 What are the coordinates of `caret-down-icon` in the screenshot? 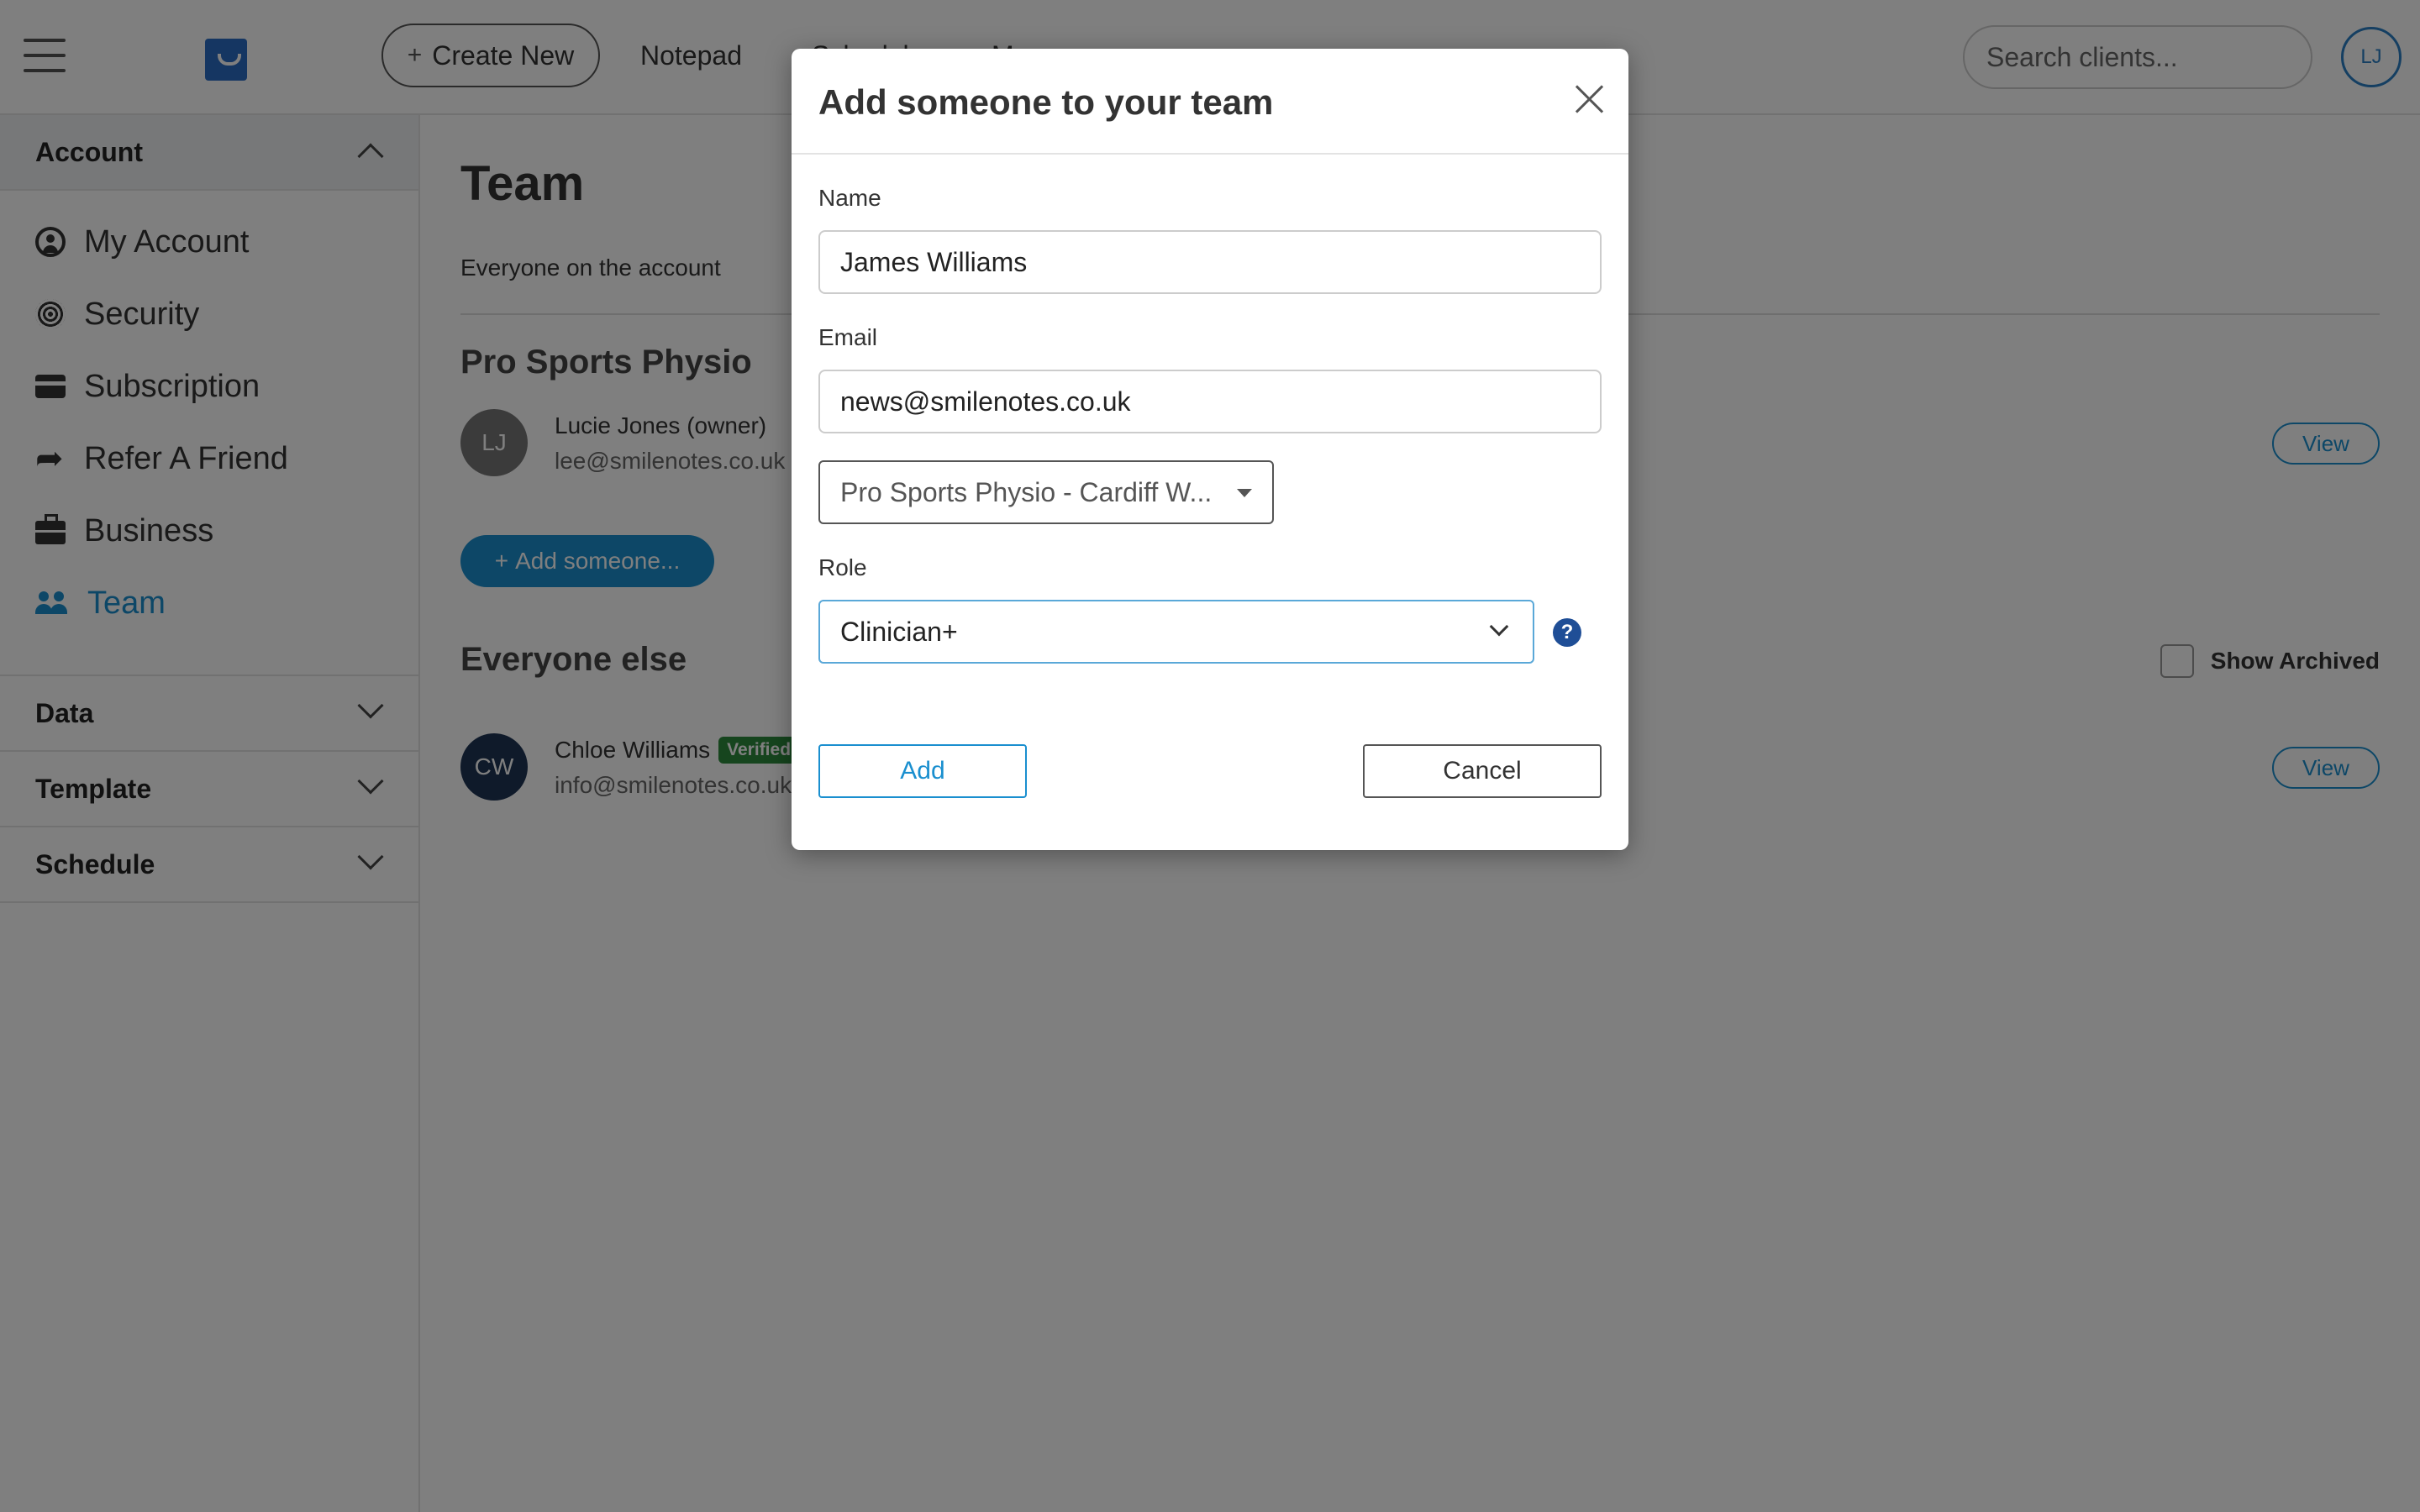 It's located at (1244, 493).